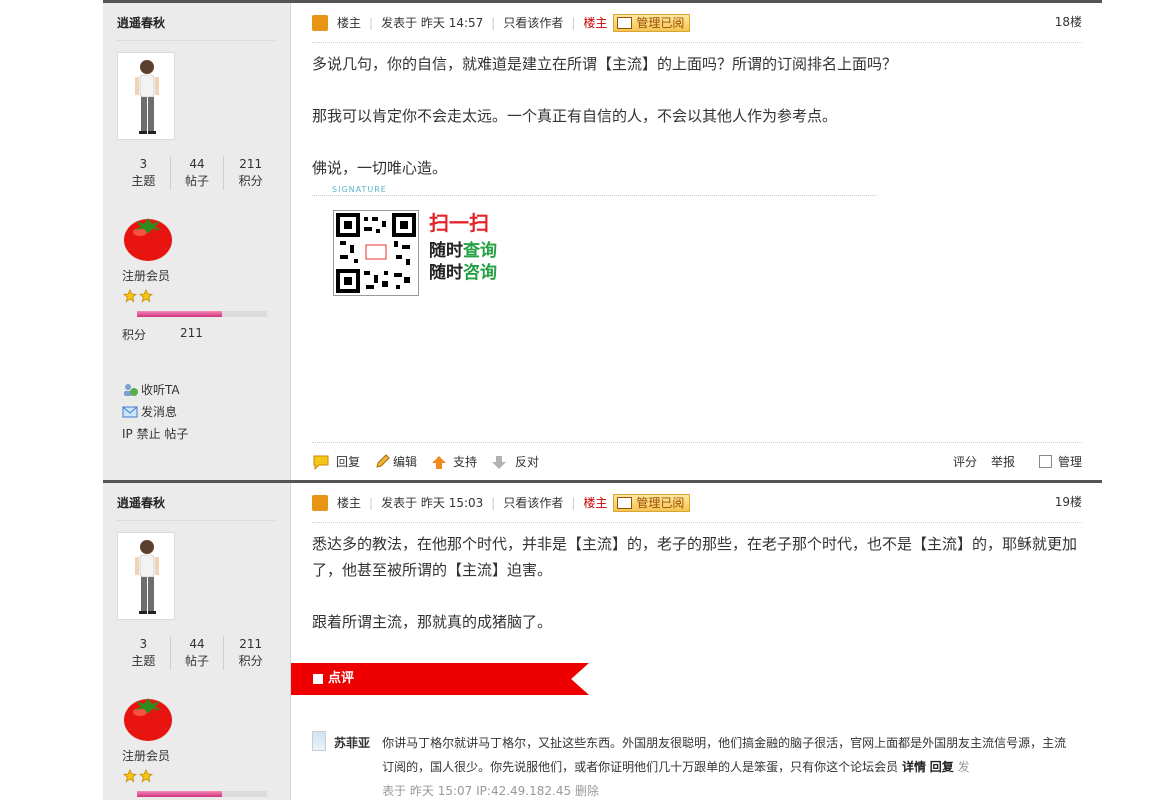 This screenshot has width=1163, height=803. I want to click on follow-icon, so click(131, 390).